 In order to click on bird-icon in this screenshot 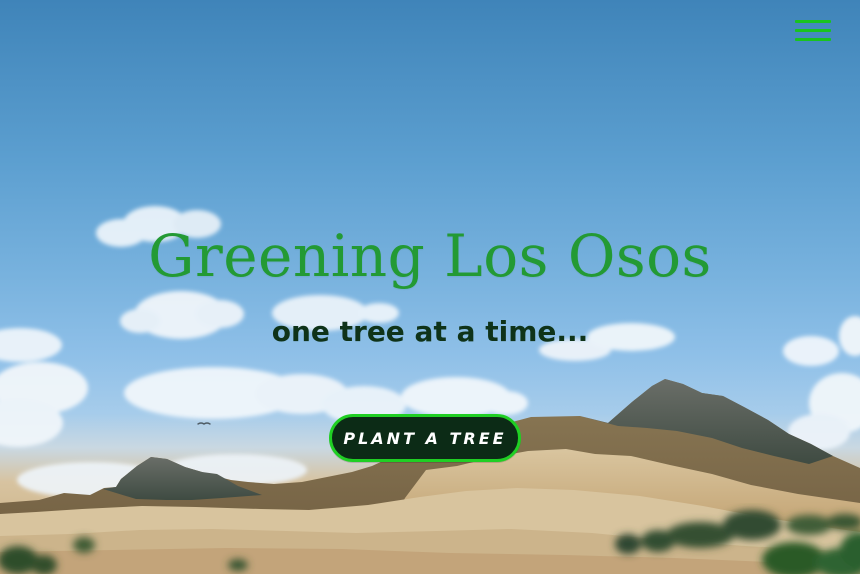, I will do `click(204, 423)`.